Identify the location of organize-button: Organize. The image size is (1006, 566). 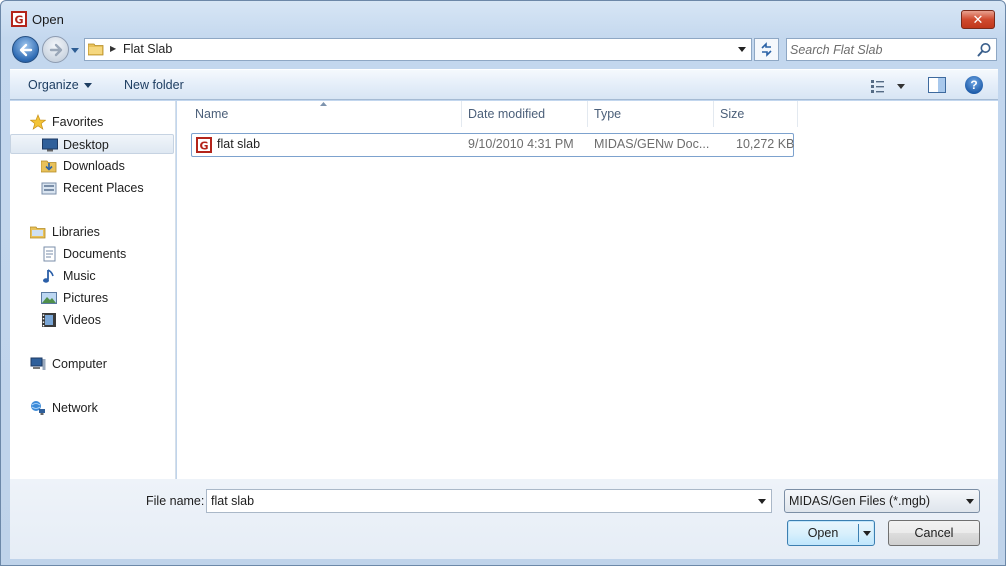
(60, 85).